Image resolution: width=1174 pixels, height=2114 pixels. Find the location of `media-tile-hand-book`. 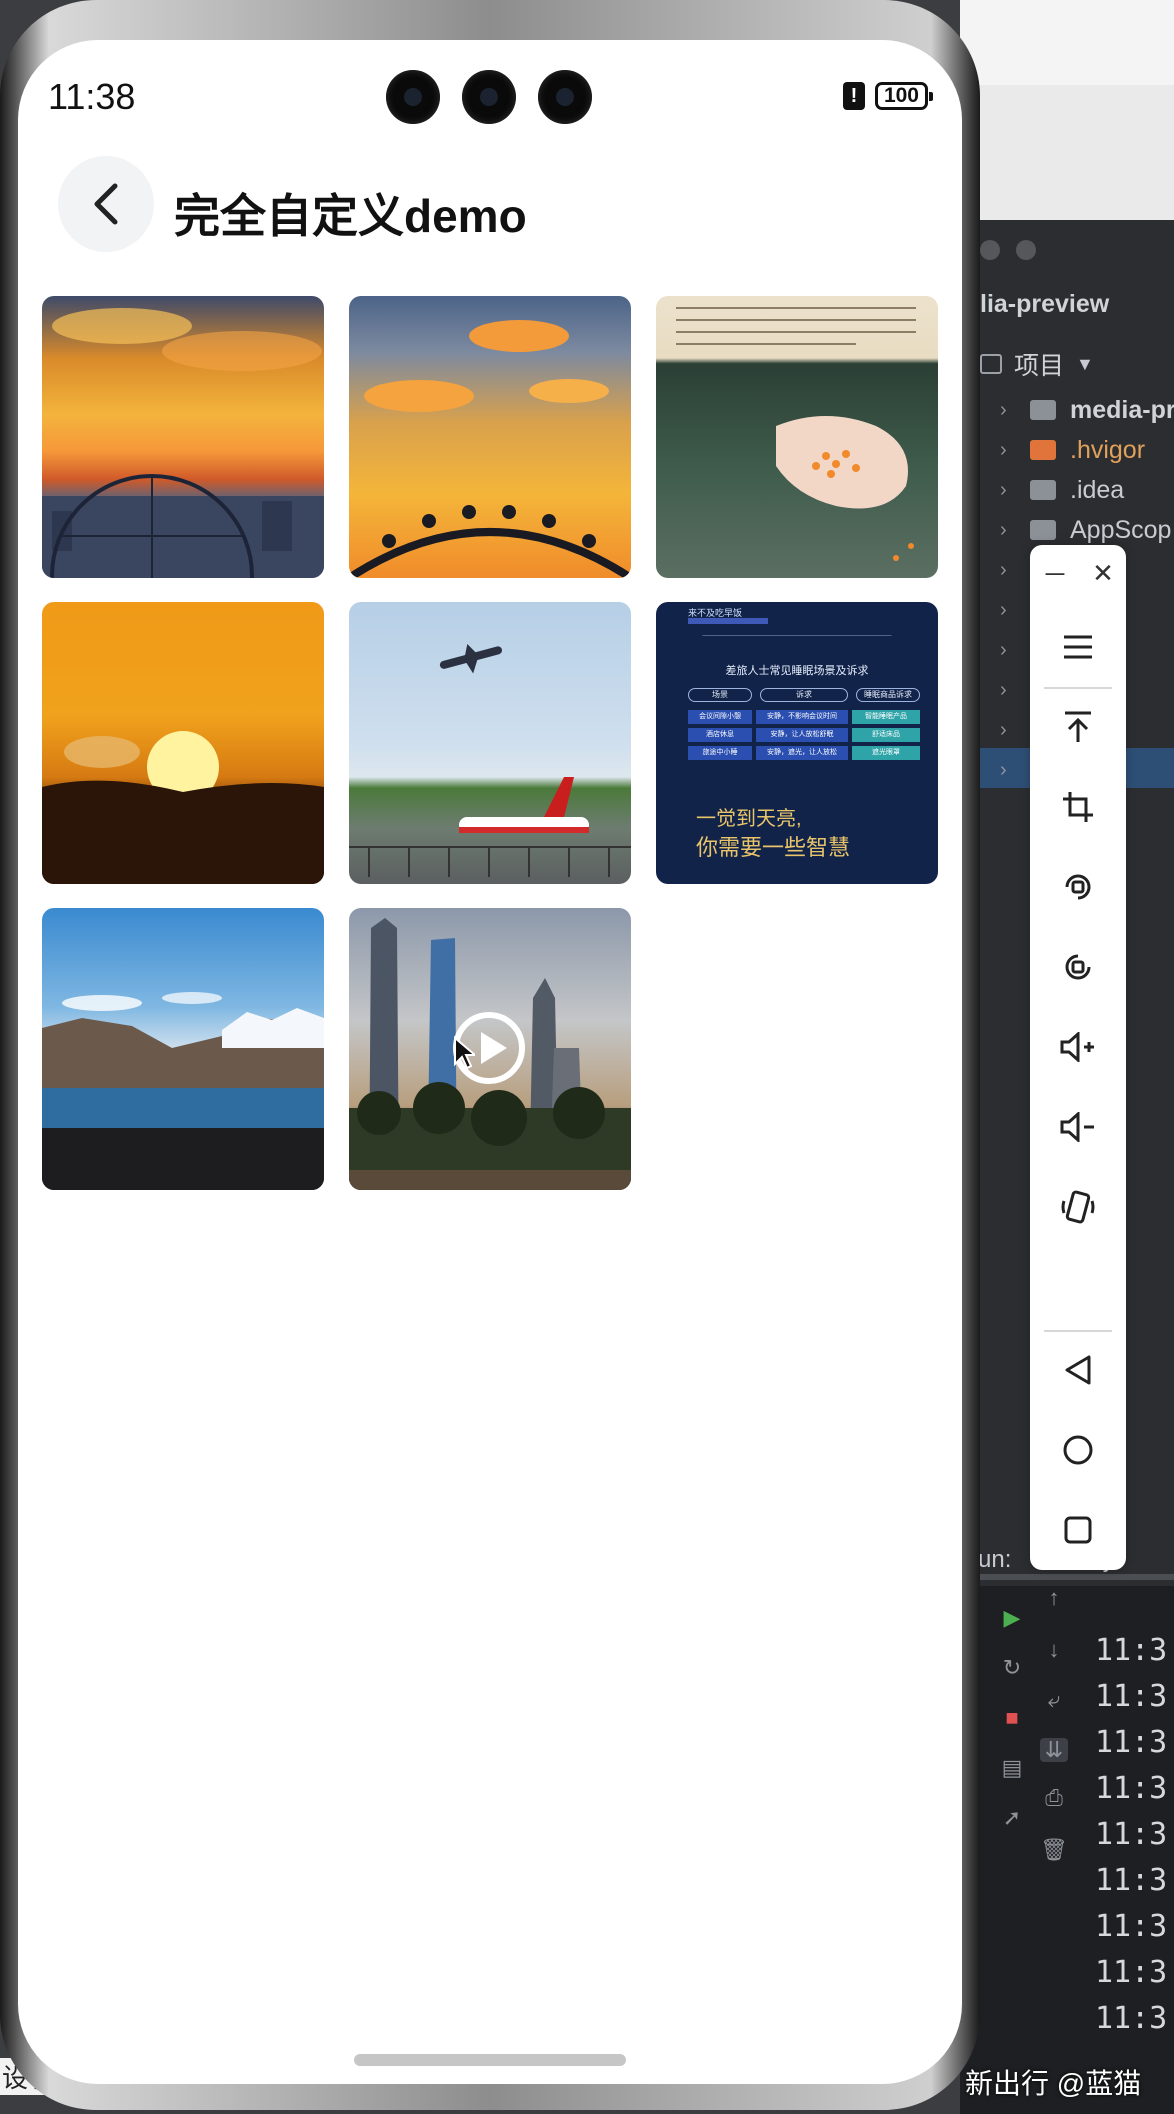

media-tile-hand-book is located at coordinates (797, 437).